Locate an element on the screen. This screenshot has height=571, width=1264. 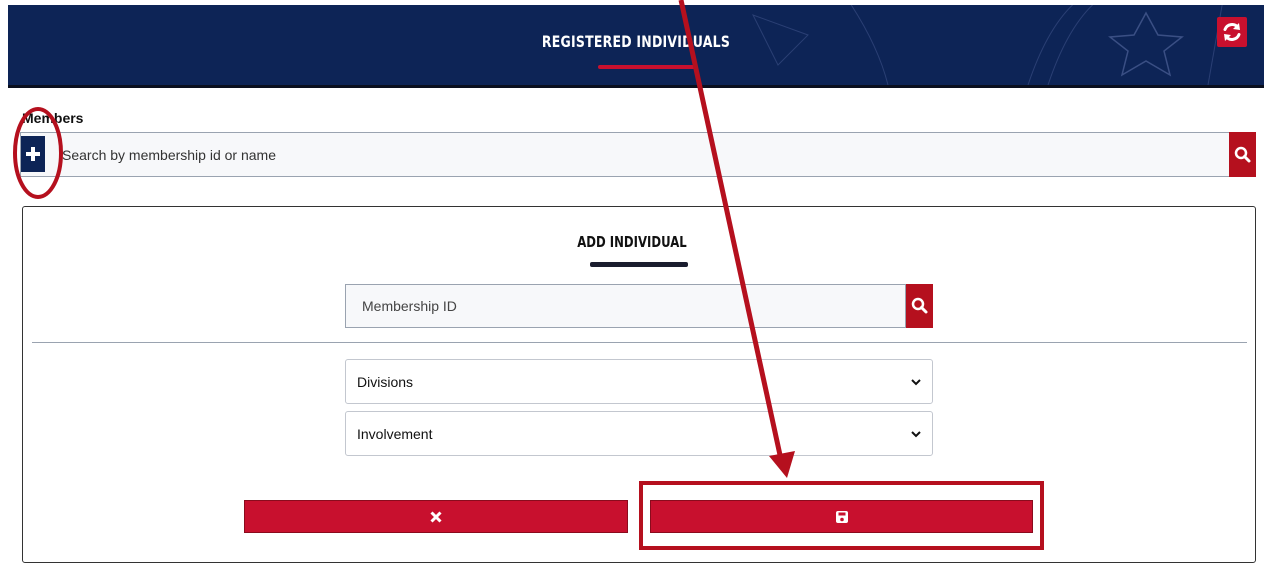
member-search-button is located at coordinates (1242, 154).